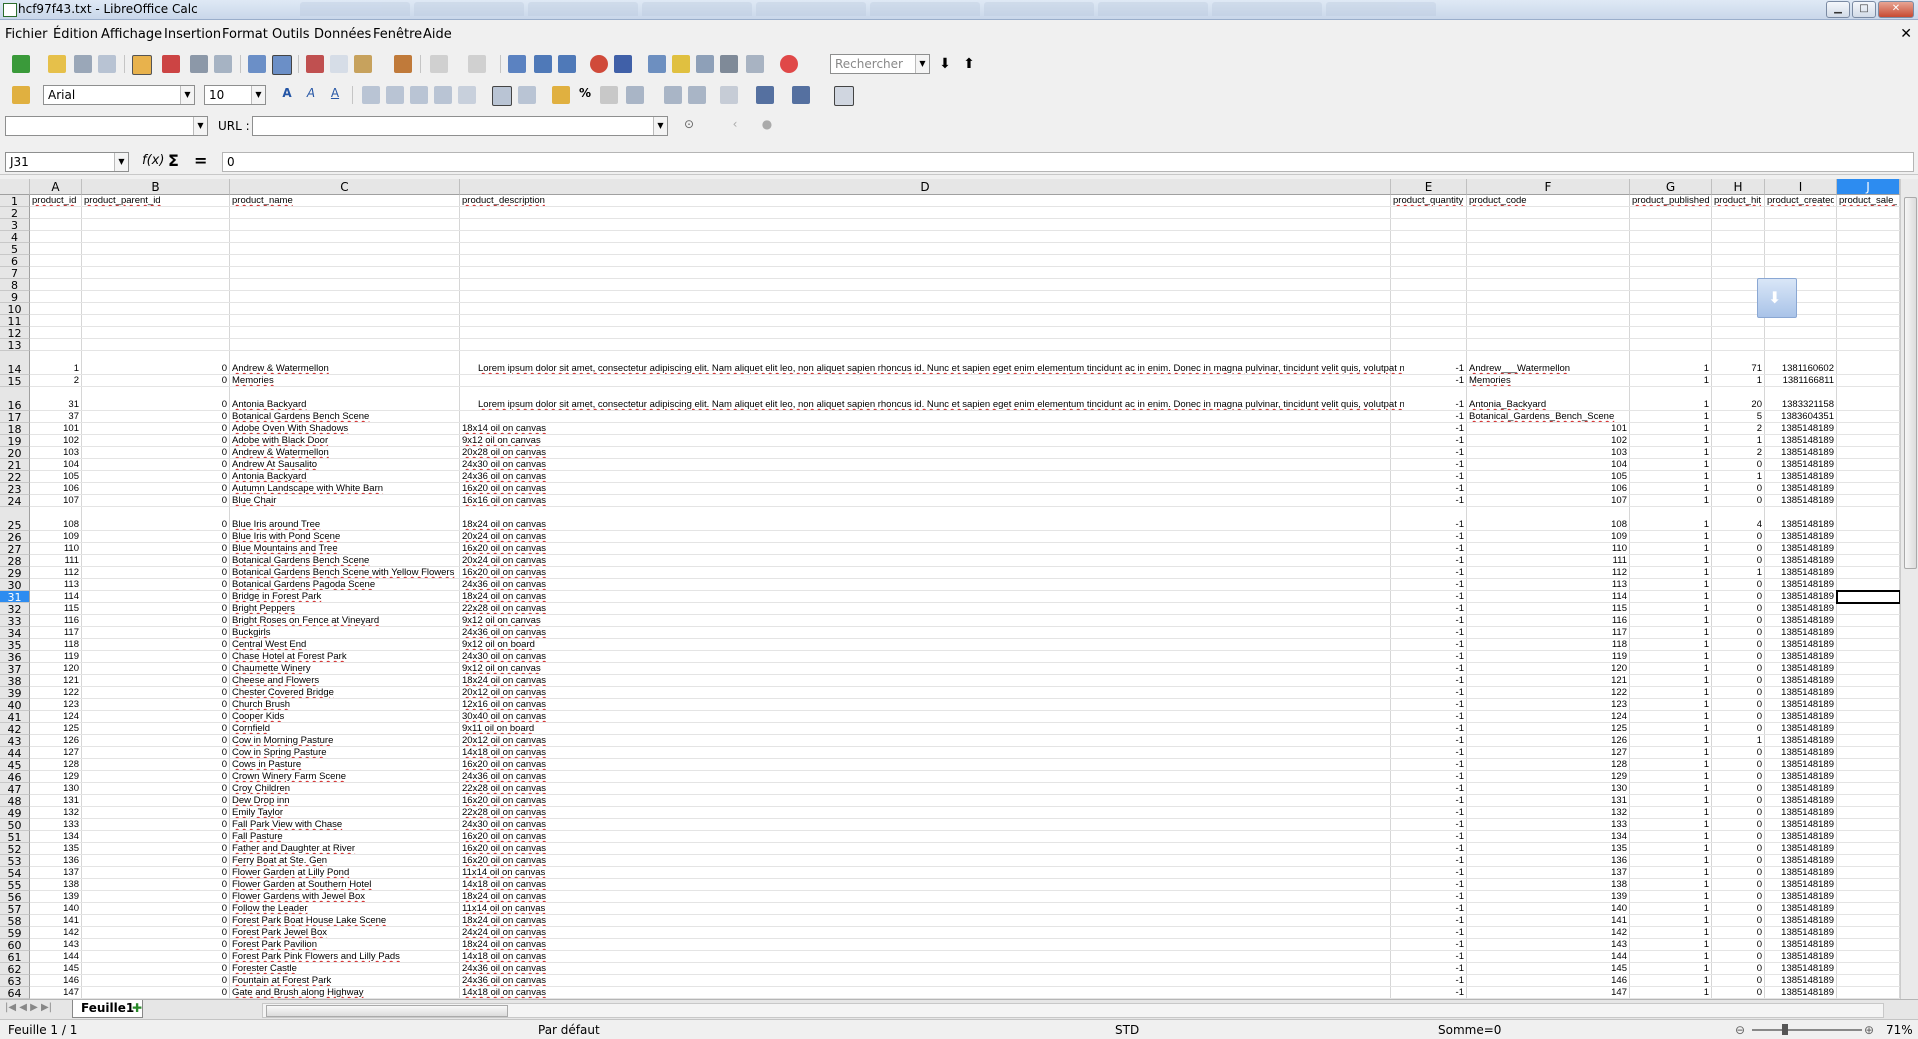 Image resolution: width=1918 pixels, height=1039 pixels. I want to click on cell-b33: 0, so click(155, 620).